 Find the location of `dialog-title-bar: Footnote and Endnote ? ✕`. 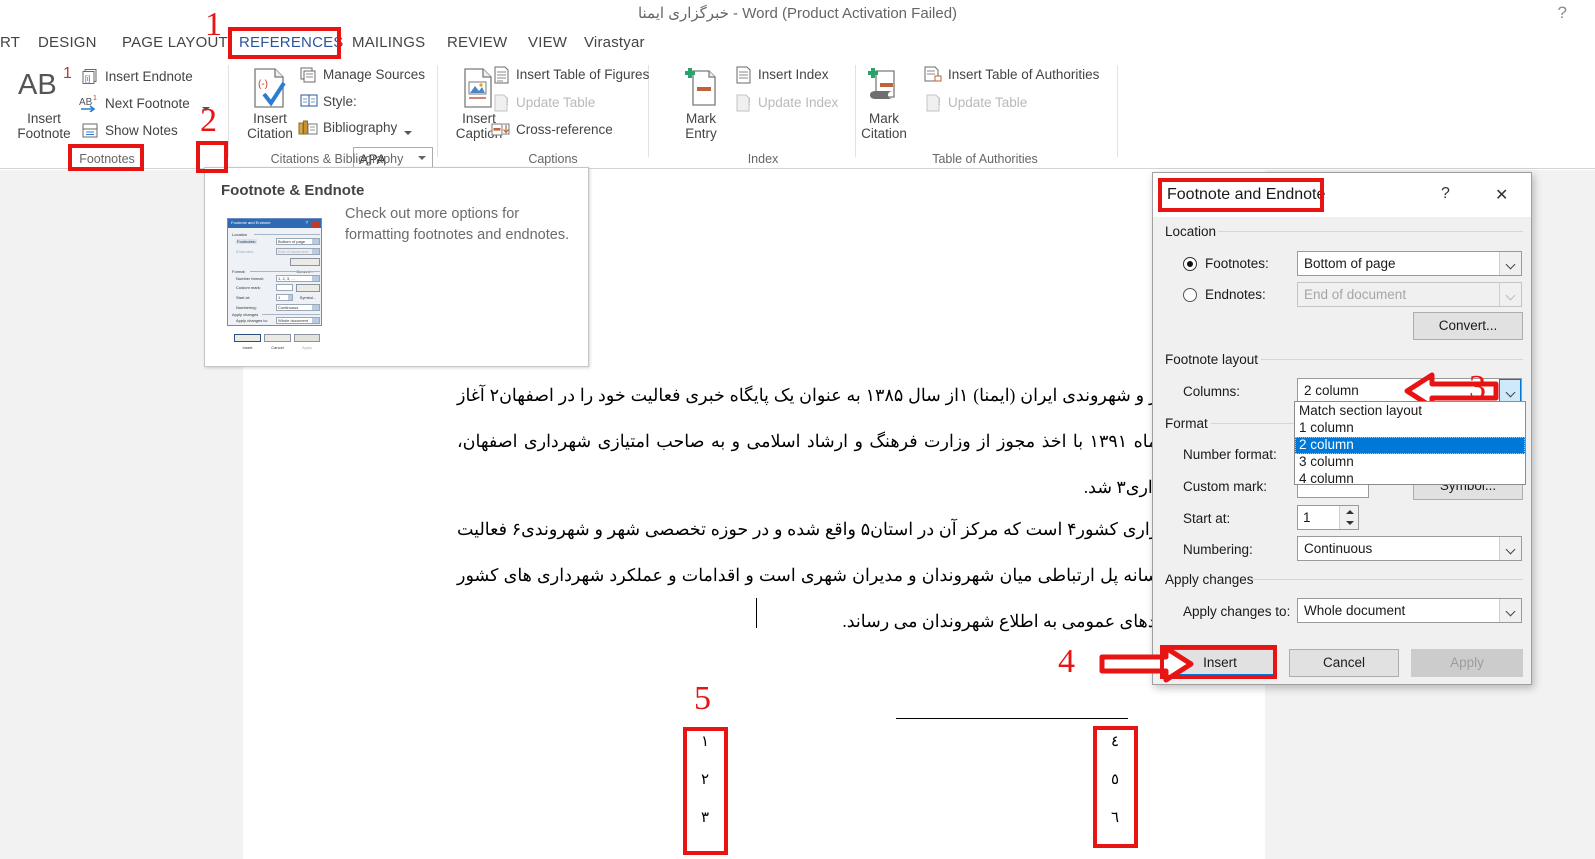

dialog-title-bar: Footnote and Endnote ? ✕ is located at coordinates (1342, 195).